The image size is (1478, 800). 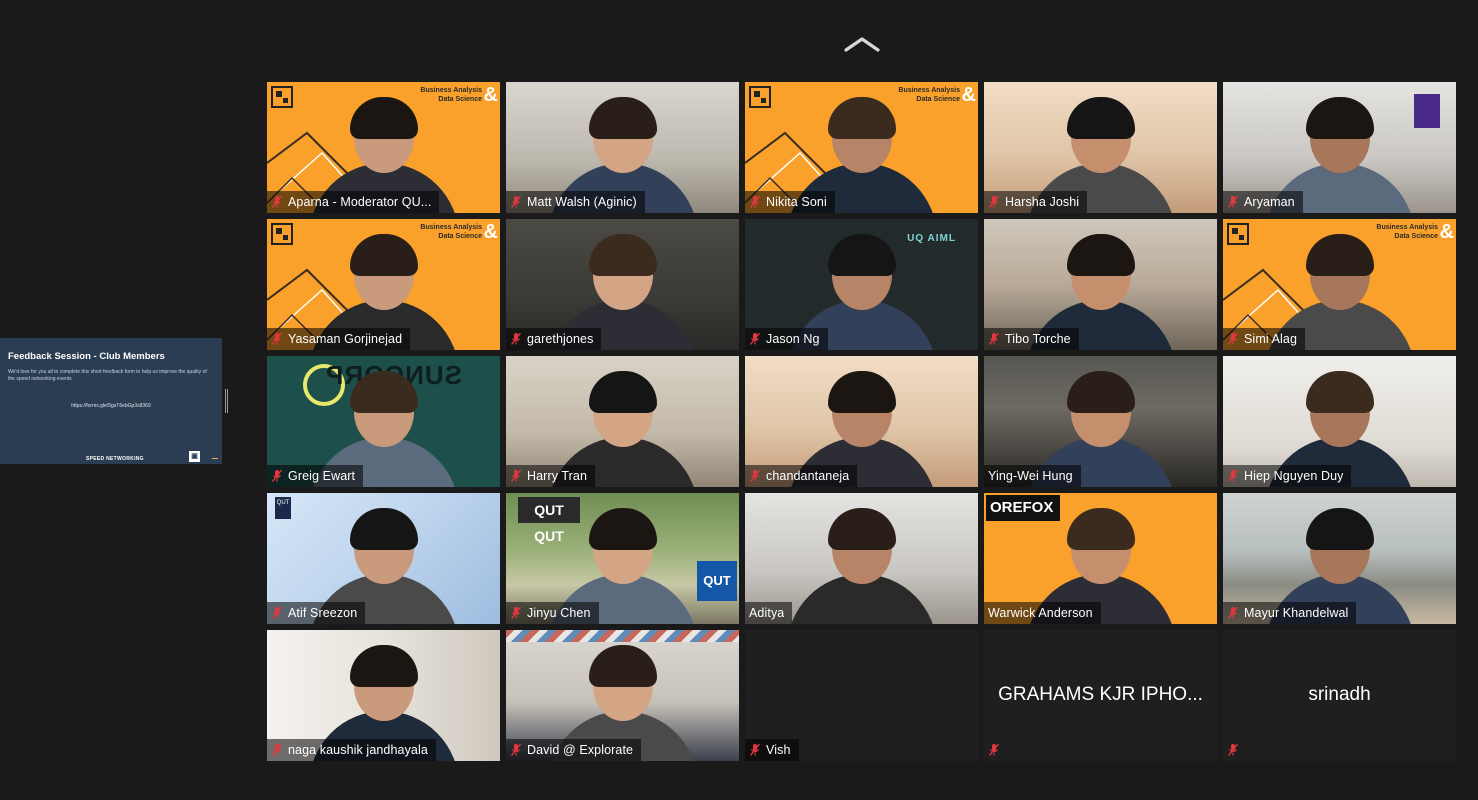 I want to click on participant-label: Aryaman, so click(x=1263, y=202).